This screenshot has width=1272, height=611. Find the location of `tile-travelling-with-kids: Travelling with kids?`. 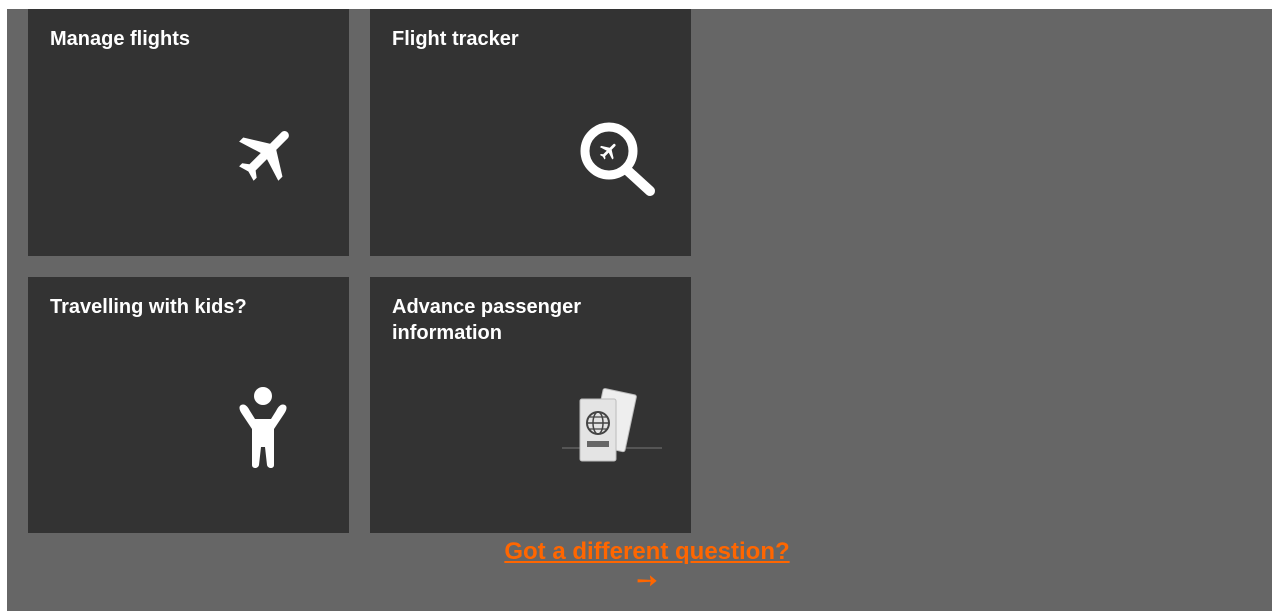

tile-travelling-with-kids: Travelling with kids? is located at coordinates (188, 405).